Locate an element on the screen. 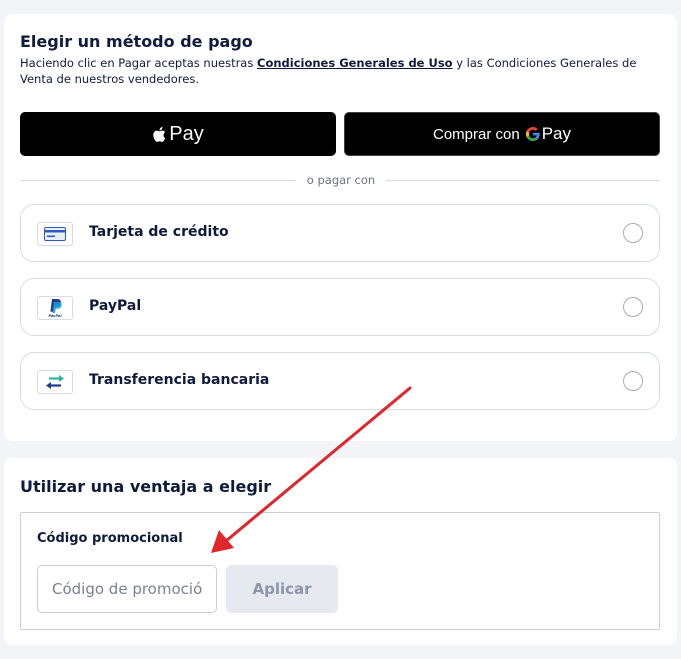 The image size is (681, 659). promo-code-input is located at coordinates (127, 589).